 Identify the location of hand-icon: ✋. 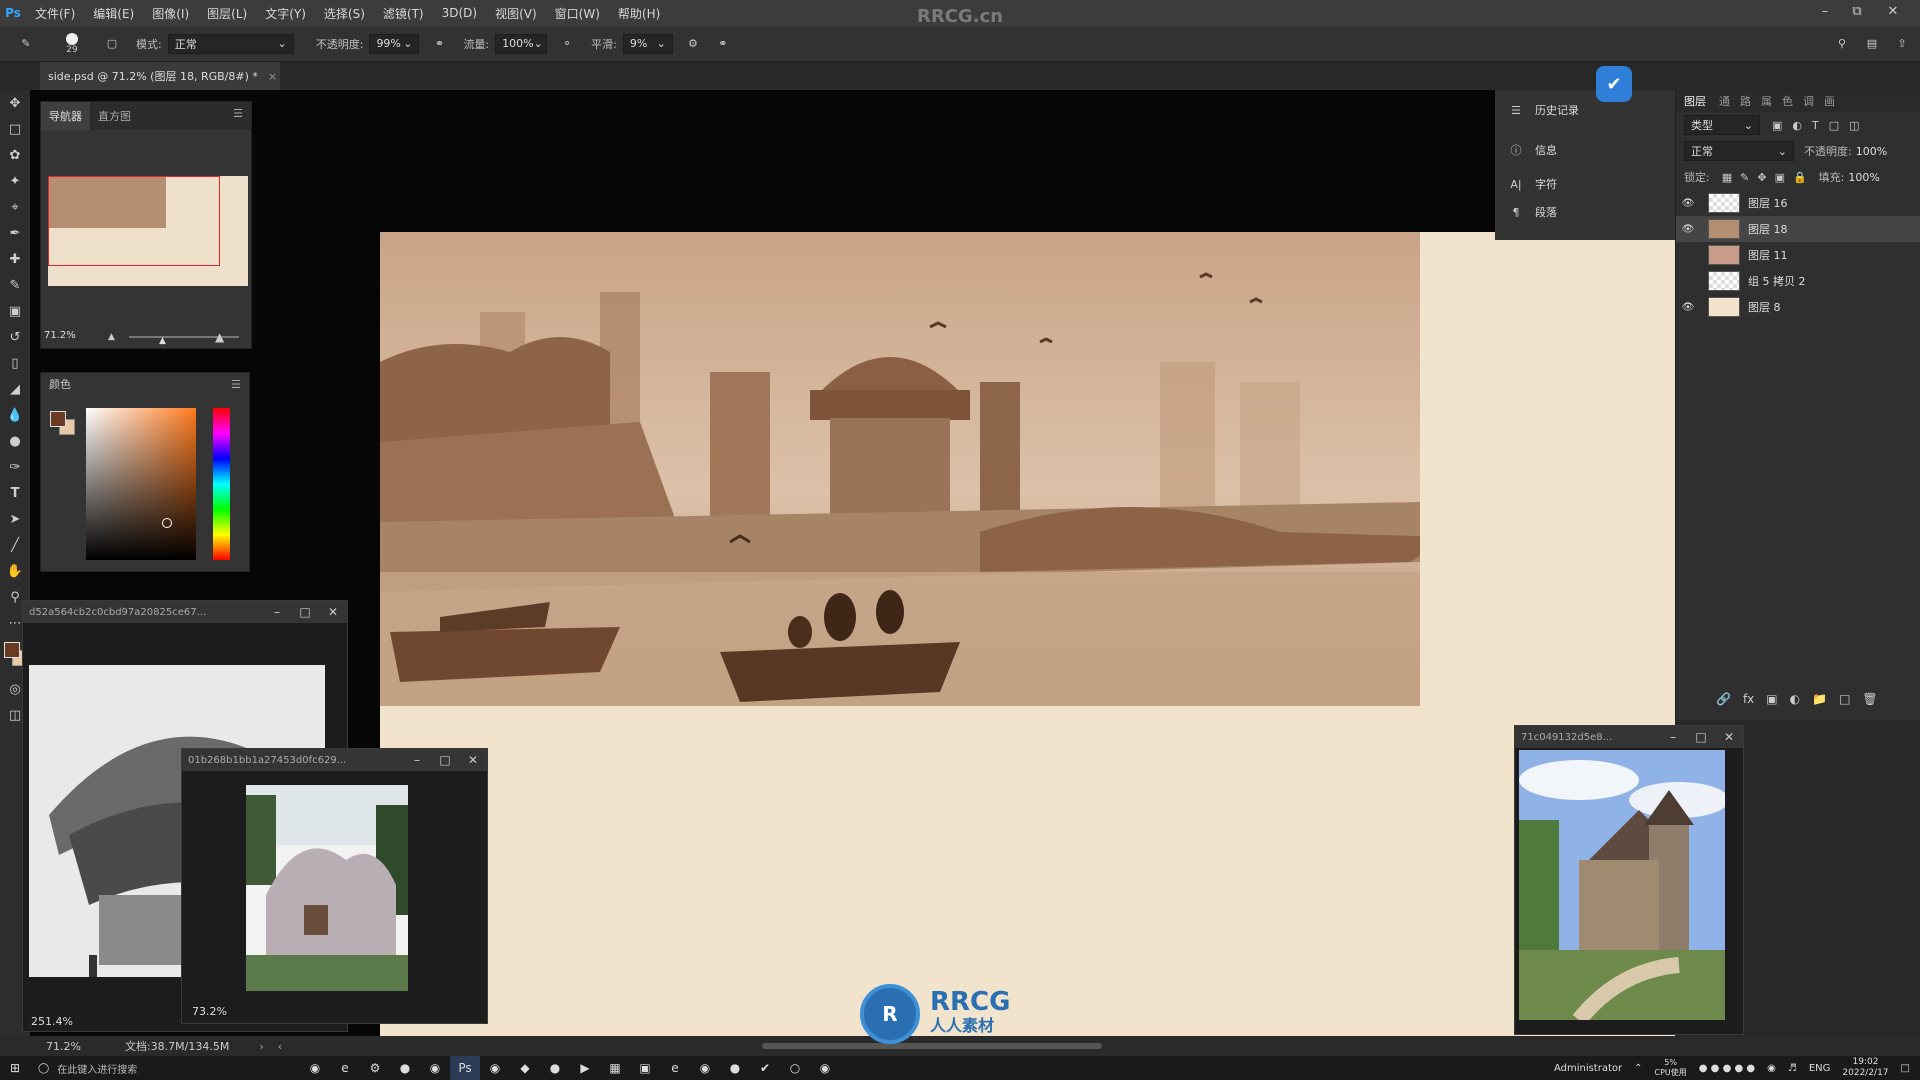
(15, 571).